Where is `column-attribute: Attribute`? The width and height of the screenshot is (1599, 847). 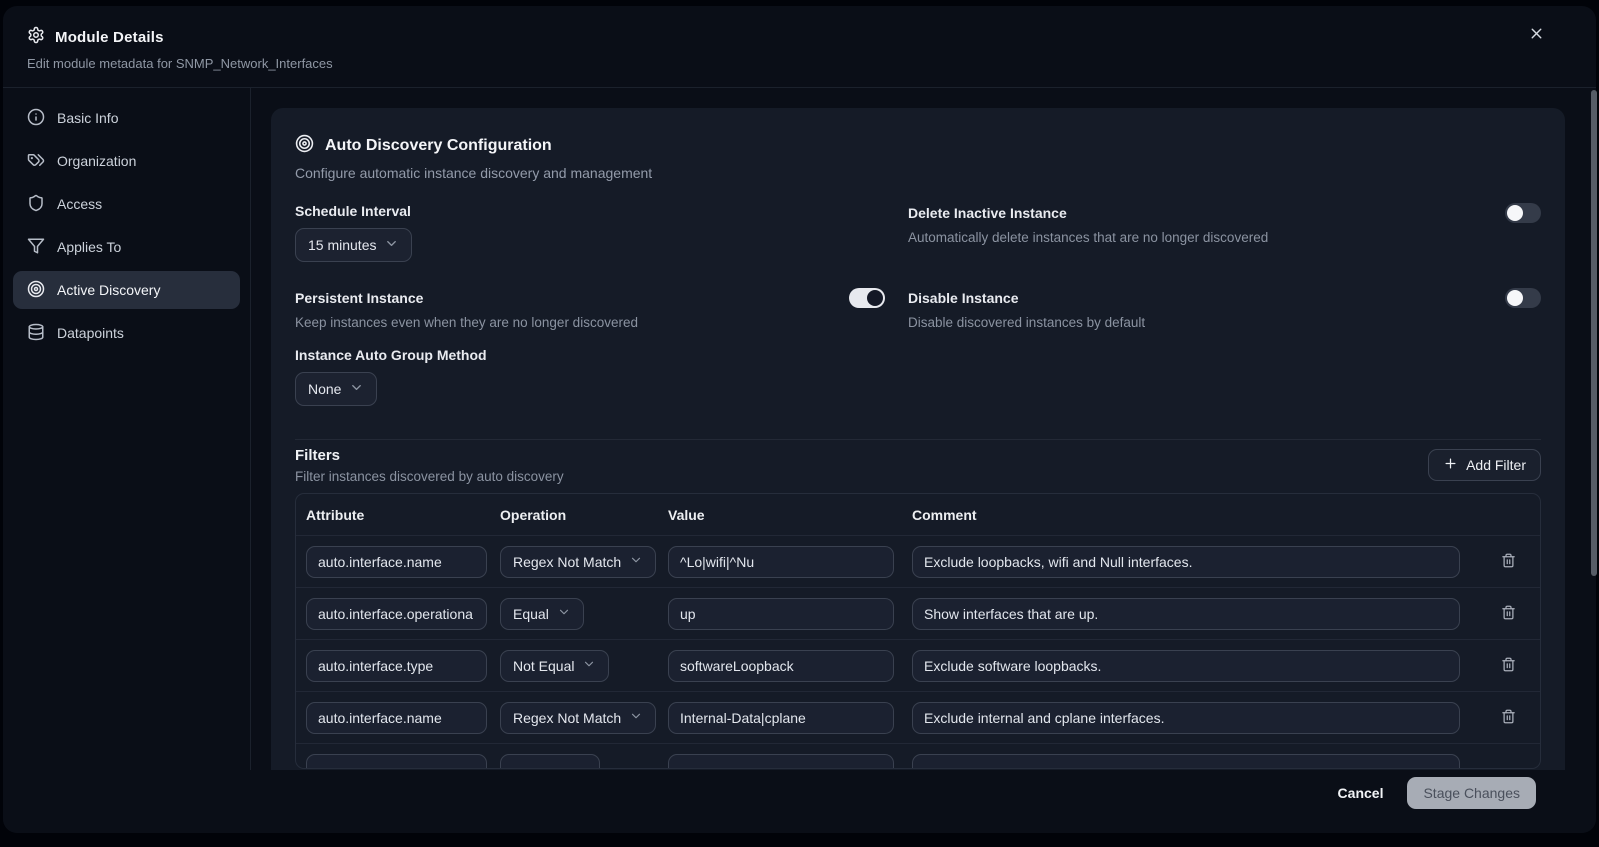
column-attribute: Attribute is located at coordinates (335, 514).